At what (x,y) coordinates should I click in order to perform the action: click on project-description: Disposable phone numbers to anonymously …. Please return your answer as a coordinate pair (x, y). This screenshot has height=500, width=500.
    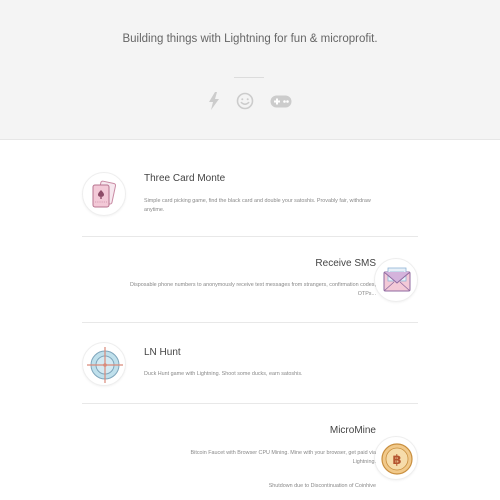
    Looking at the image, I should click on (253, 289).